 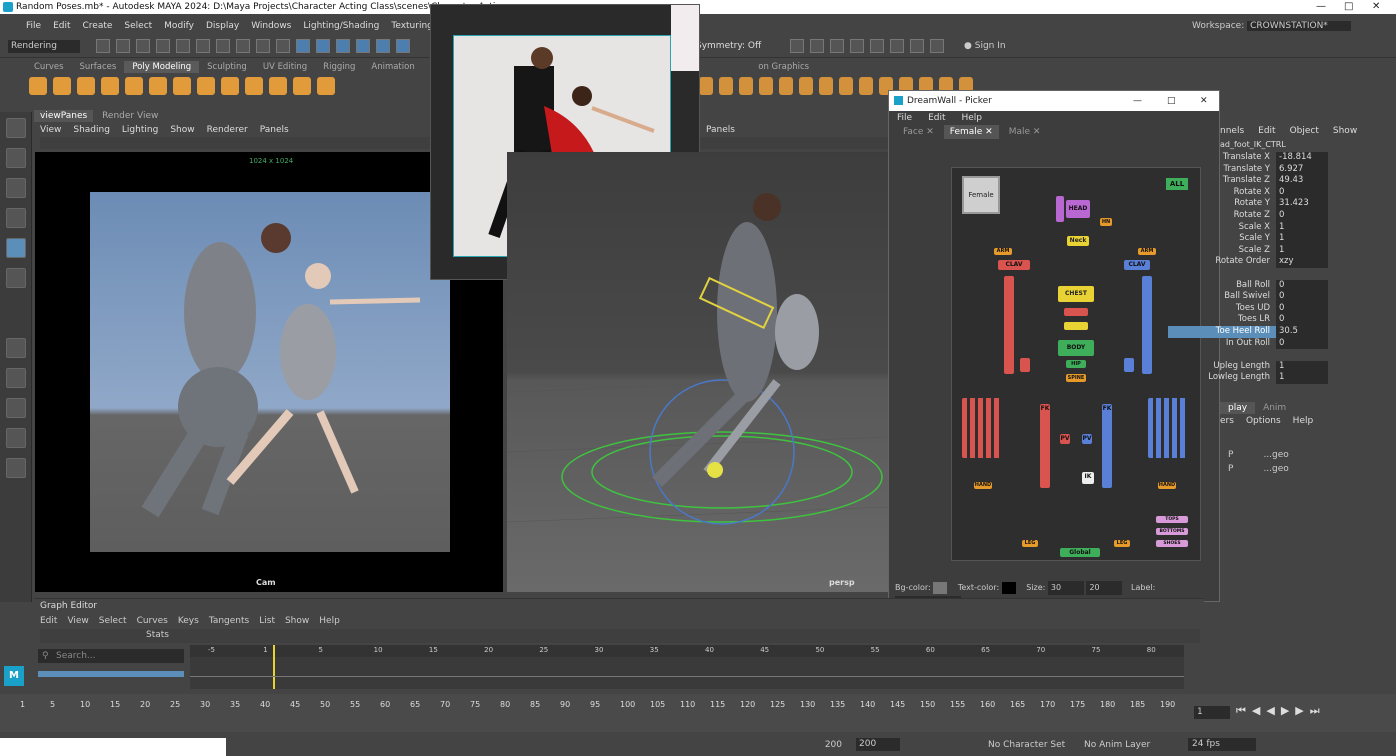 I want to click on graph-menu-edit: Edit, so click(x=48, y=621).